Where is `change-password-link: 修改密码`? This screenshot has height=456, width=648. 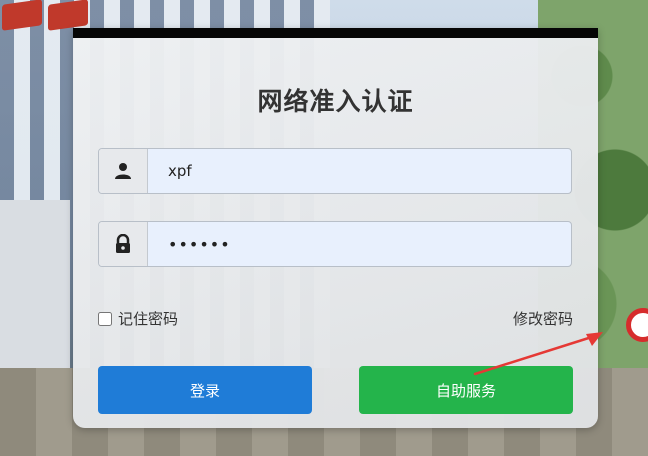
change-password-link: 修改密码 is located at coordinates (543, 318).